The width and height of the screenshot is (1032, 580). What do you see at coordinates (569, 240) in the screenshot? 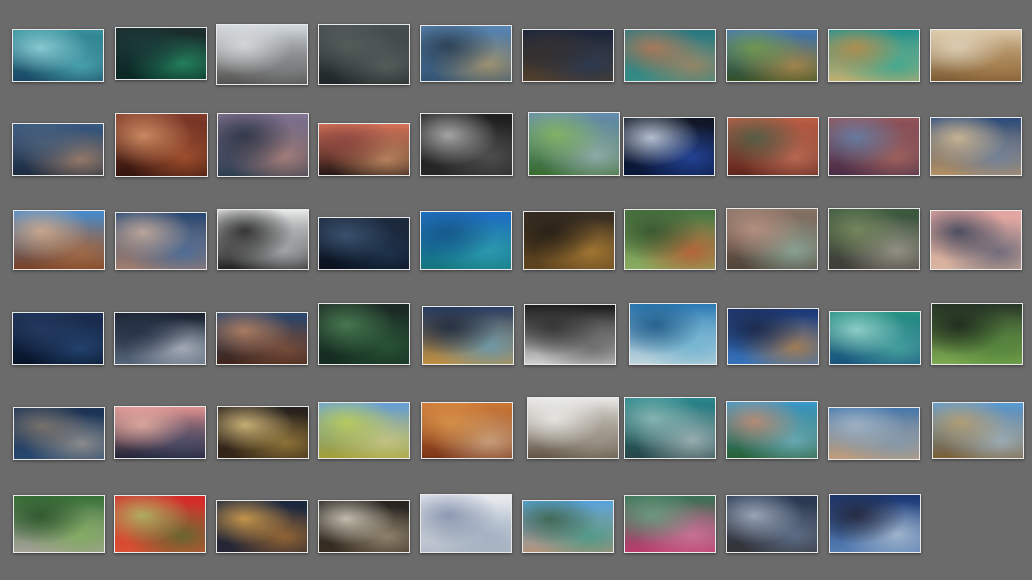
I see `autumn-leaves-wallpaper` at bounding box center [569, 240].